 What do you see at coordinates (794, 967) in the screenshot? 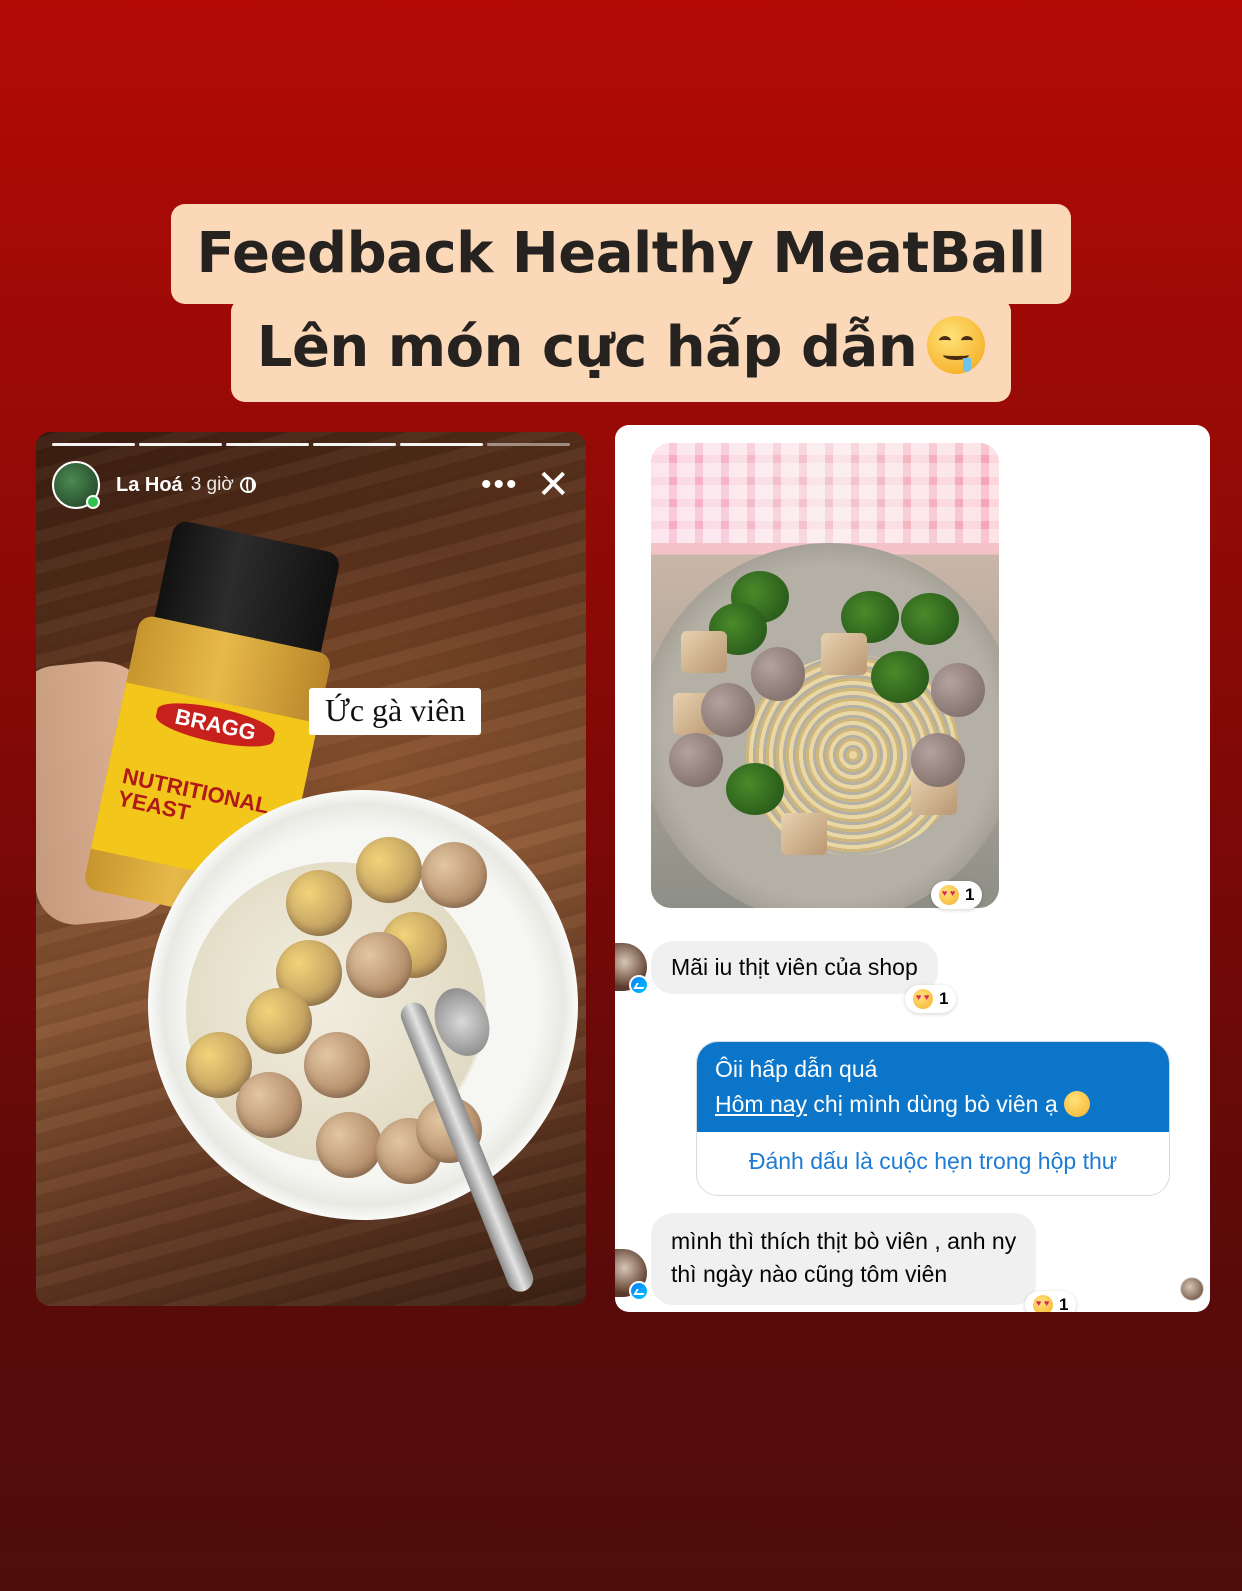
I see `message-bubble-incoming: Mãi iu thịt viên của shop` at bounding box center [794, 967].